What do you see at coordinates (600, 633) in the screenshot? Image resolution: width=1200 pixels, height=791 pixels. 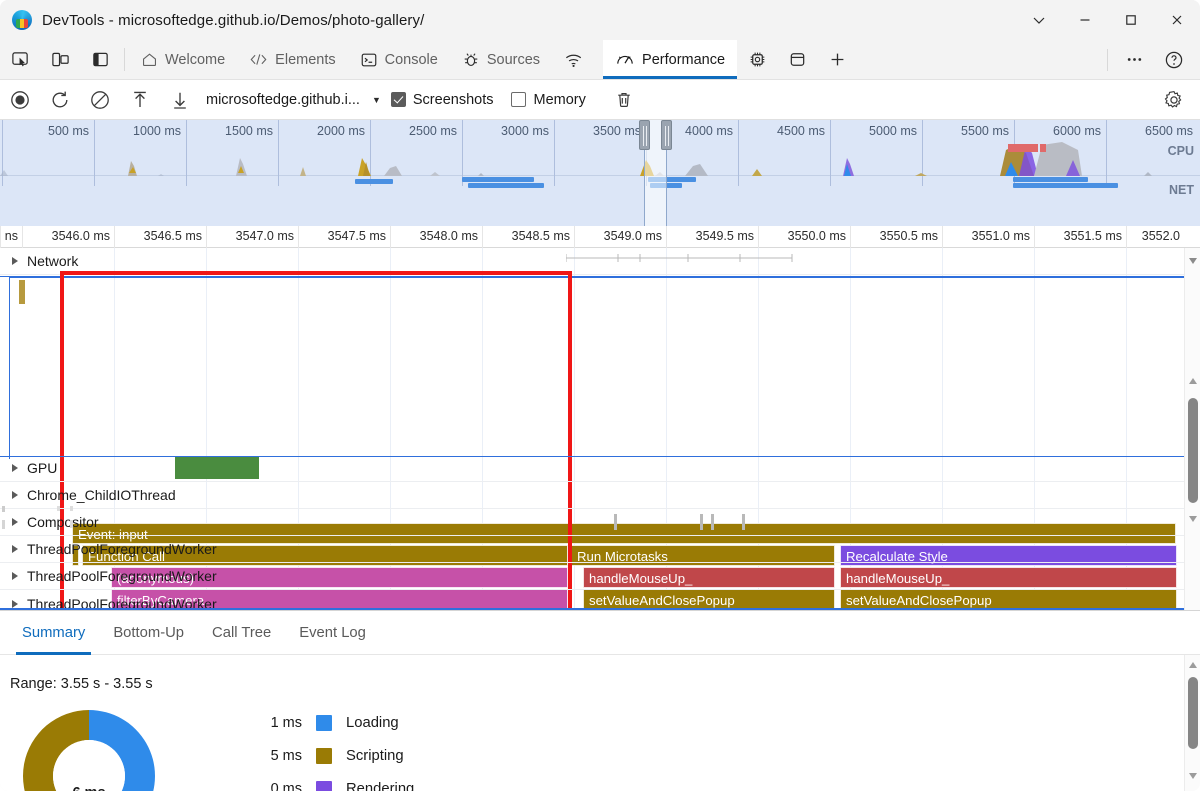 I see `details-tab-bar: Summary Bottom-Up Call Tree Event Log` at bounding box center [600, 633].